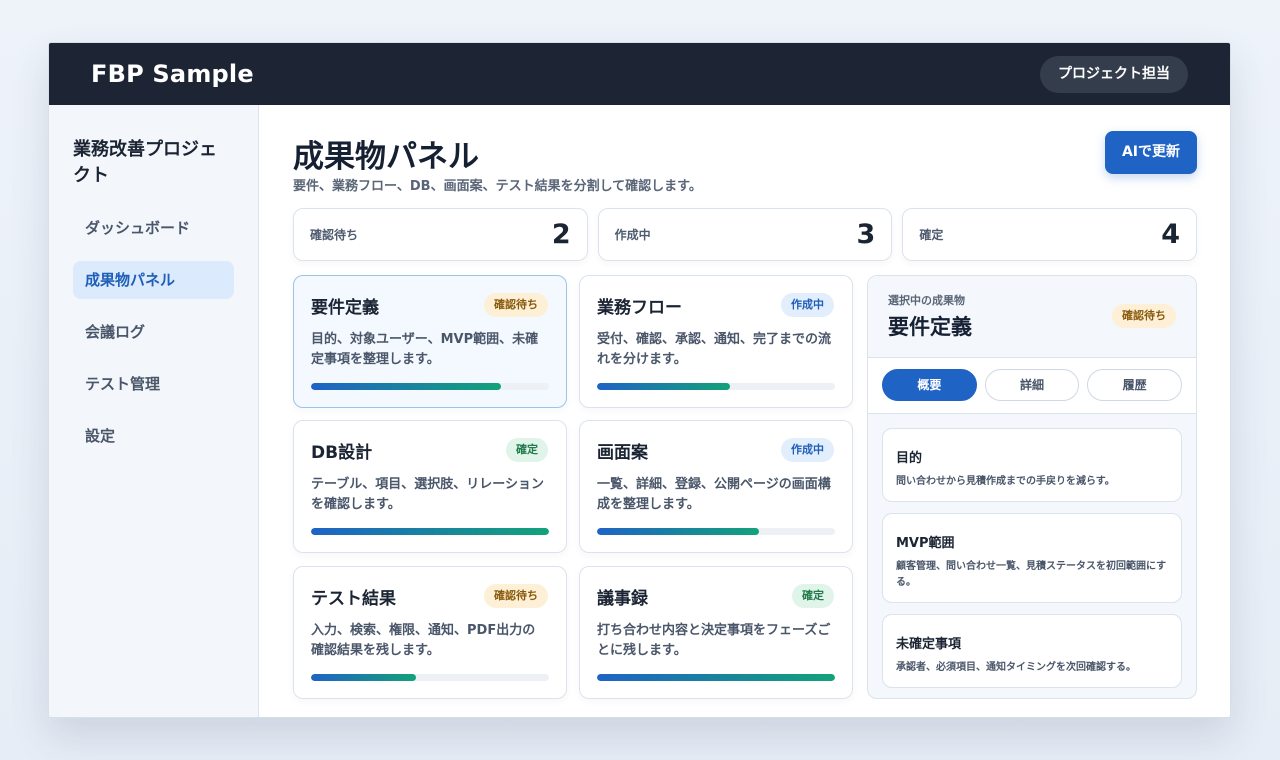  Describe the element at coordinates (714, 494) in the screenshot. I see `card-description: 一覧、詳細、登録、公開ページの画面構成を整理します。` at that location.